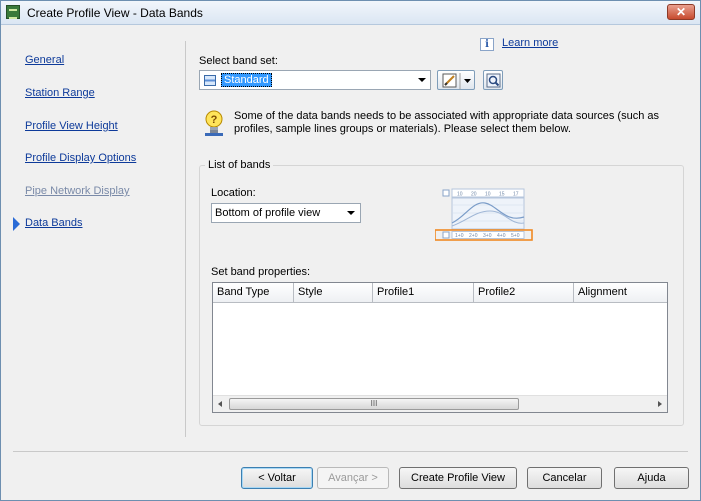  What do you see at coordinates (277, 478) in the screenshot?
I see `back-button: < Voltar` at bounding box center [277, 478].